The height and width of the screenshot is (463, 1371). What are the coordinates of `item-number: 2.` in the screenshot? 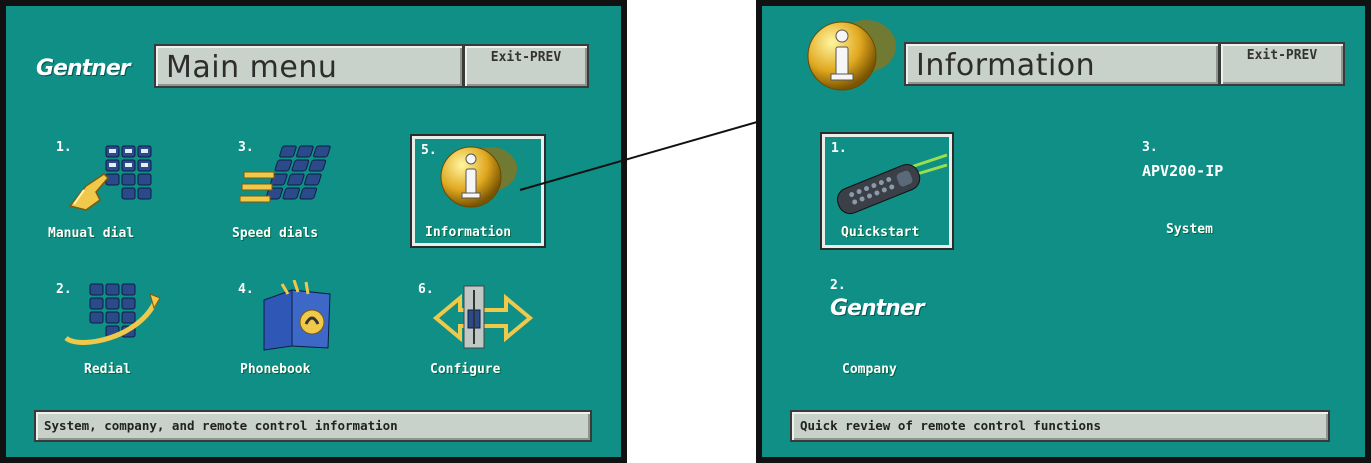 It's located at (838, 285).